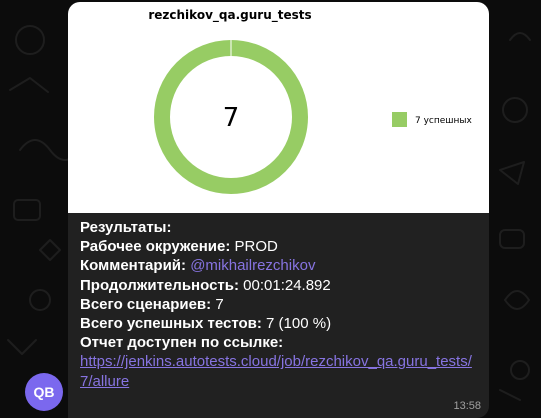  Describe the element at coordinates (256, 247) in the screenshot. I see `env-value: PROD` at that location.